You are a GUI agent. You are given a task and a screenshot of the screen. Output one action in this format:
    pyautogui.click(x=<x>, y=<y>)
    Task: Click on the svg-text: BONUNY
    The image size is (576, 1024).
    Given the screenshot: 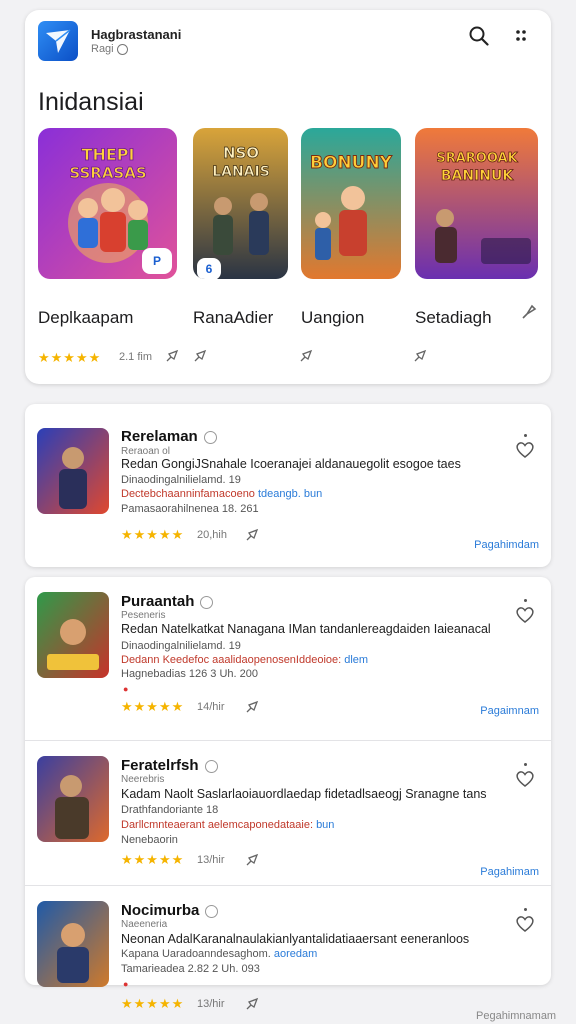 What is the action you would take?
    pyautogui.click(x=351, y=163)
    